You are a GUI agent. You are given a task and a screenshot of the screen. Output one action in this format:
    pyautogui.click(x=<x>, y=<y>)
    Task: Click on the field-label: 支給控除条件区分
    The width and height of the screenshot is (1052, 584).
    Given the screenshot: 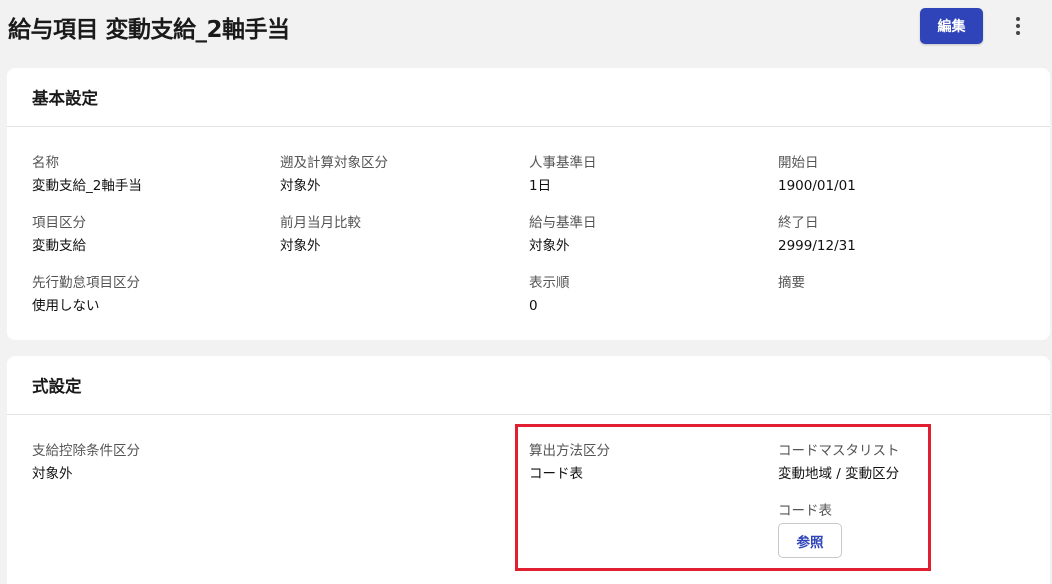 What is the action you would take?
    pyautogui.click(x=86, y=451)
    